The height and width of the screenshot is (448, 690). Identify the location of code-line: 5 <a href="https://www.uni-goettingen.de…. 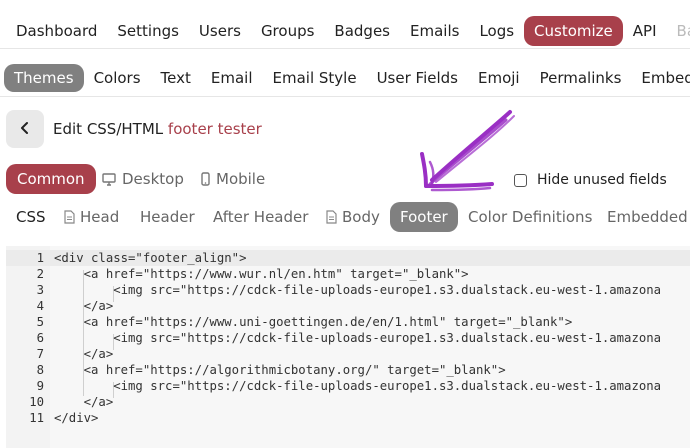
(348, 322).